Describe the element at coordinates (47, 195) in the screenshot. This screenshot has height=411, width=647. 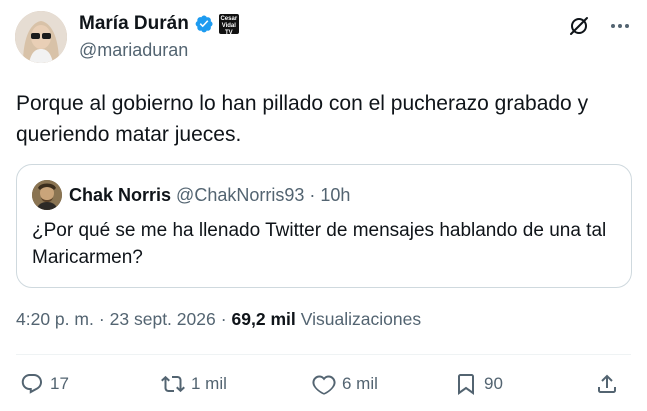
I see `quote-avatar` at that location.